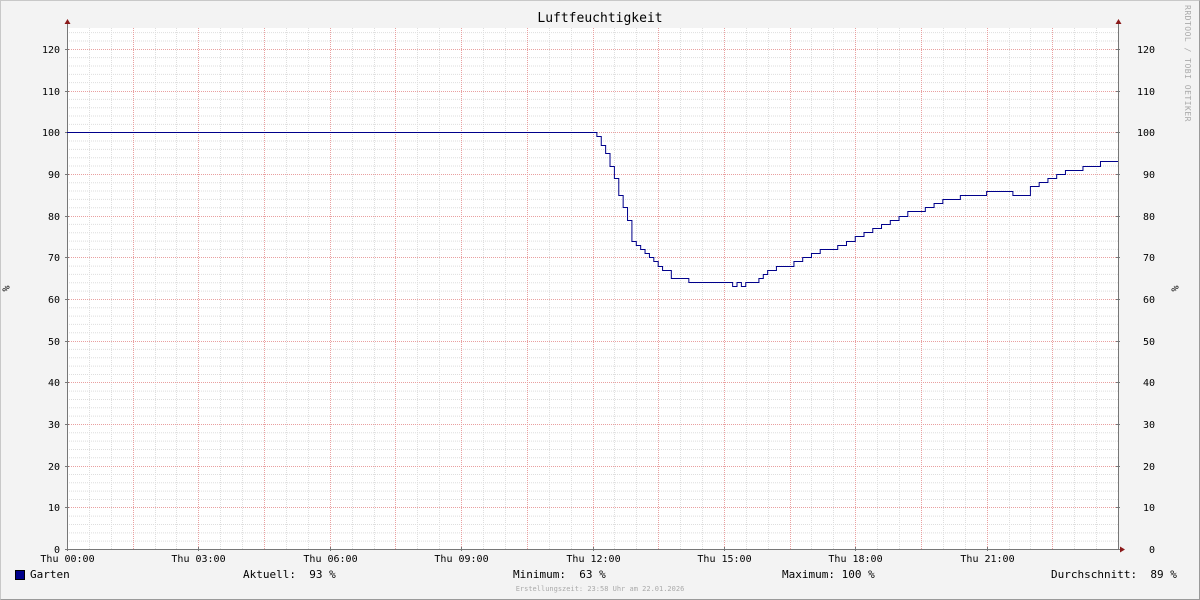  What do you see at coordinates (54, 342) in the screenshot?
I see `y-tick-label-left: 50` at bounding box center [54, 342].